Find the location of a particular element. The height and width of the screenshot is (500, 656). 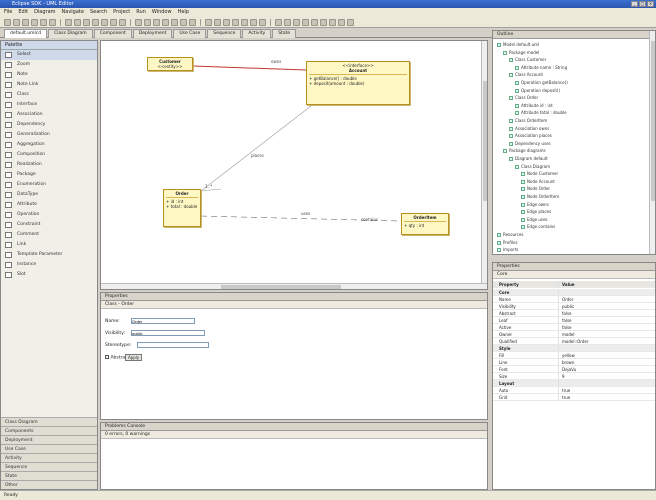

menu-item-project: Project is located at coordinates (121, 12).